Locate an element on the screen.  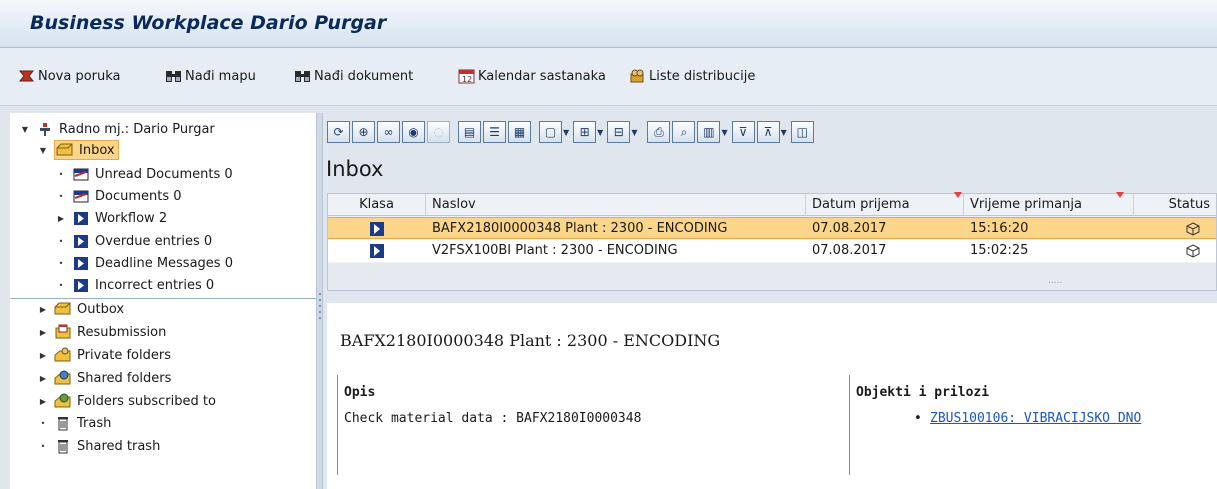
sort-icon is located at coordinates (1120, 195).